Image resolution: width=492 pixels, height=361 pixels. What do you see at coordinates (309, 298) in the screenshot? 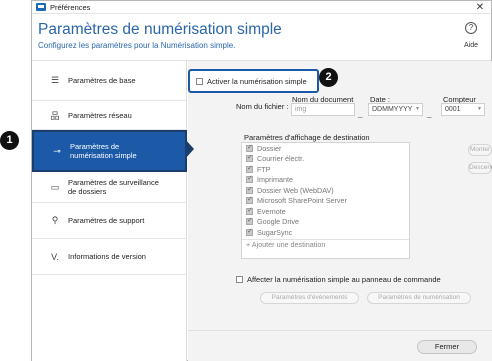
I see `event-settings-button: Paramètres d'évènements` at bounding box center [309, 298].